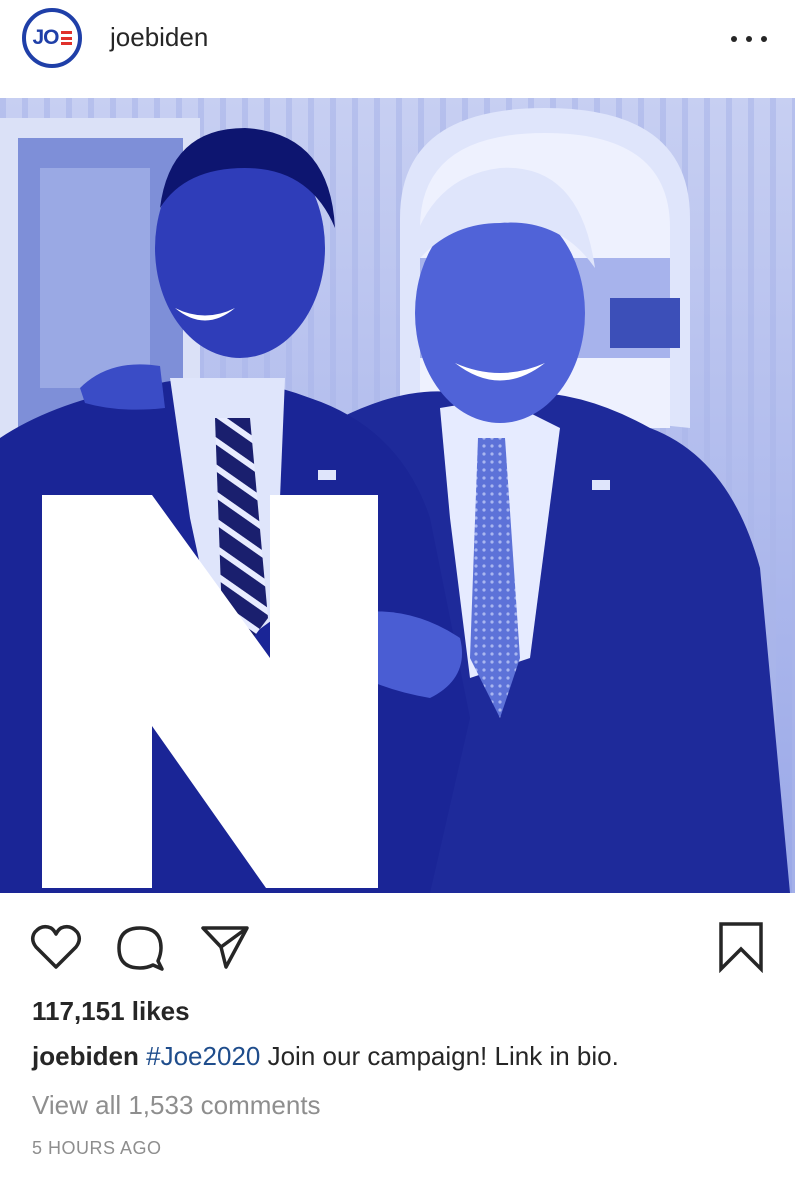 The height and width of the screenshot is (1200, 795). What do you see at coordinates (85, 1056) in the screenshot?
I see `caption-username: joebiden` at bounding box center [85, 1056].